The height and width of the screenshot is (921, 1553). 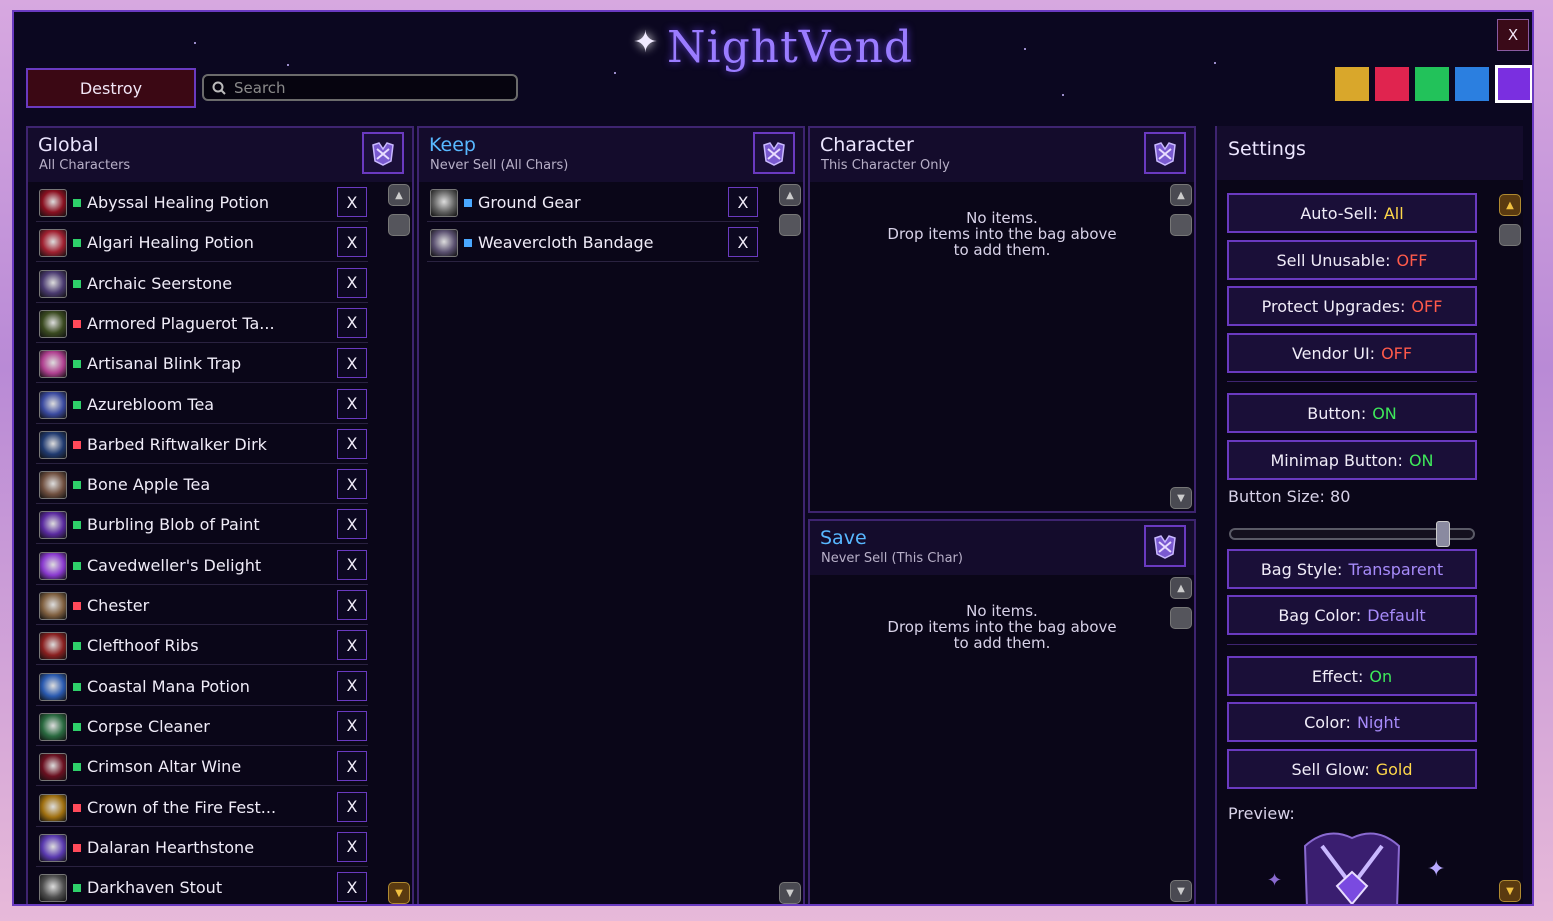 What do you see at coordinates (1392, 84) in the screenshot?
I see `color-swatch-red` at bounding box center [1392, 84].